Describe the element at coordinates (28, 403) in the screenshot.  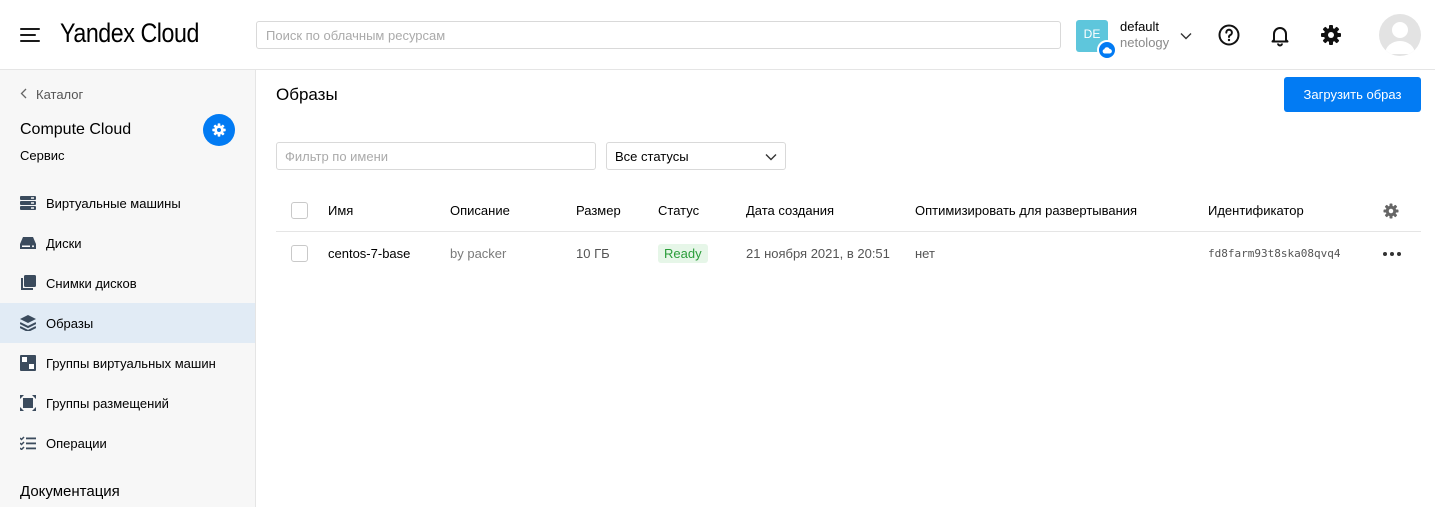
I see `placement-group-icon` at that location.